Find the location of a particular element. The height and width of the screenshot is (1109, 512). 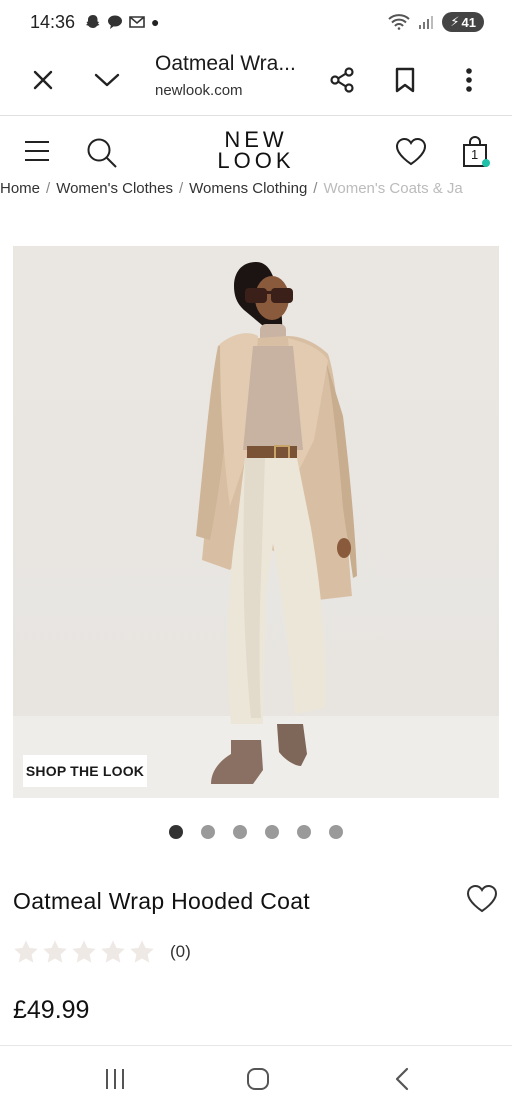

add-to-wishlist-button is located at coordinates (483, 901).